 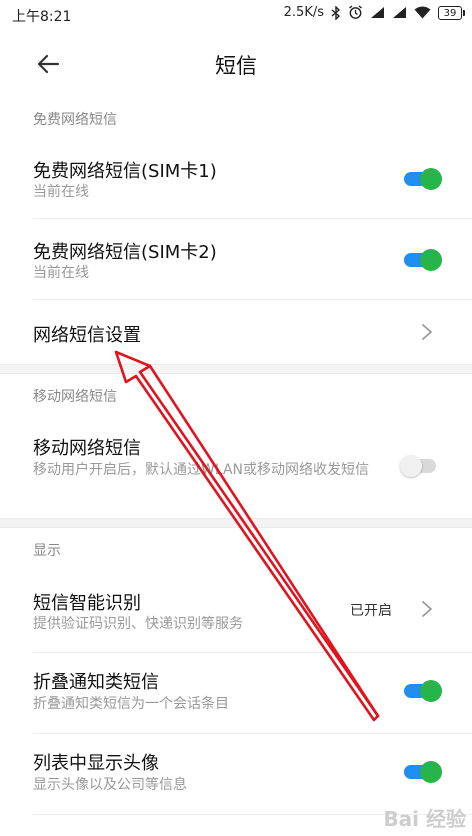 What do you see at coordinates (75, 120) in the screenshot?
I see `section-header-free-network-sms: 免费网络短信` at bounding box center [75, 120].